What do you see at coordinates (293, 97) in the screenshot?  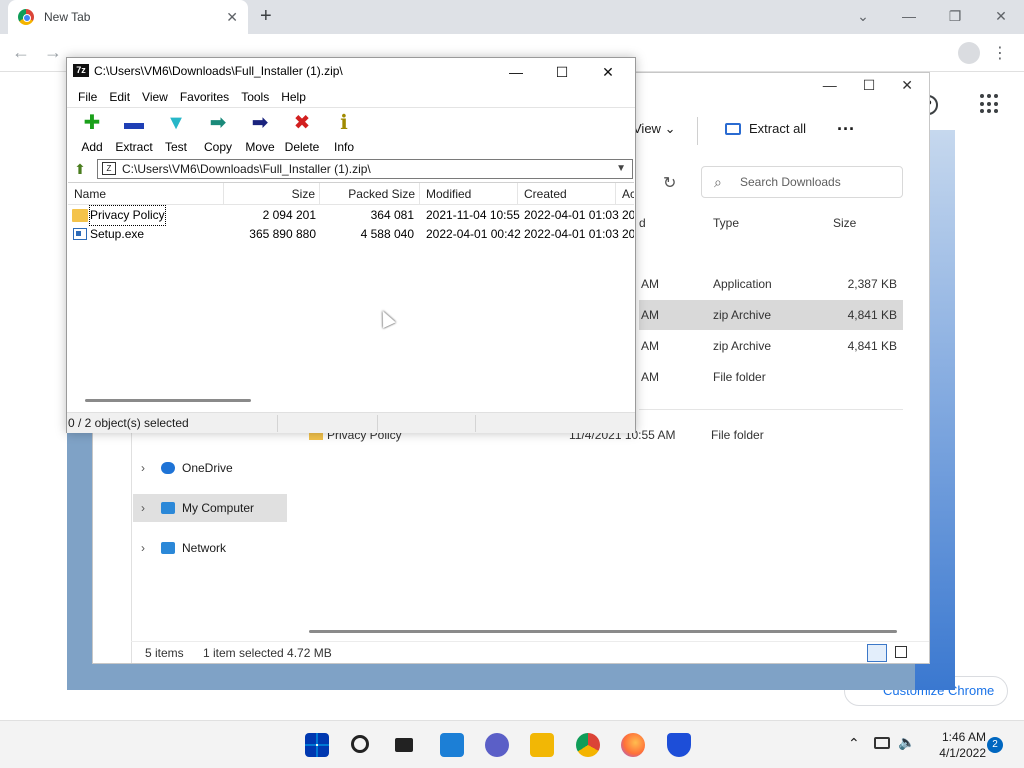 I see `menu-help: Help` at bounding box center [293, 97].